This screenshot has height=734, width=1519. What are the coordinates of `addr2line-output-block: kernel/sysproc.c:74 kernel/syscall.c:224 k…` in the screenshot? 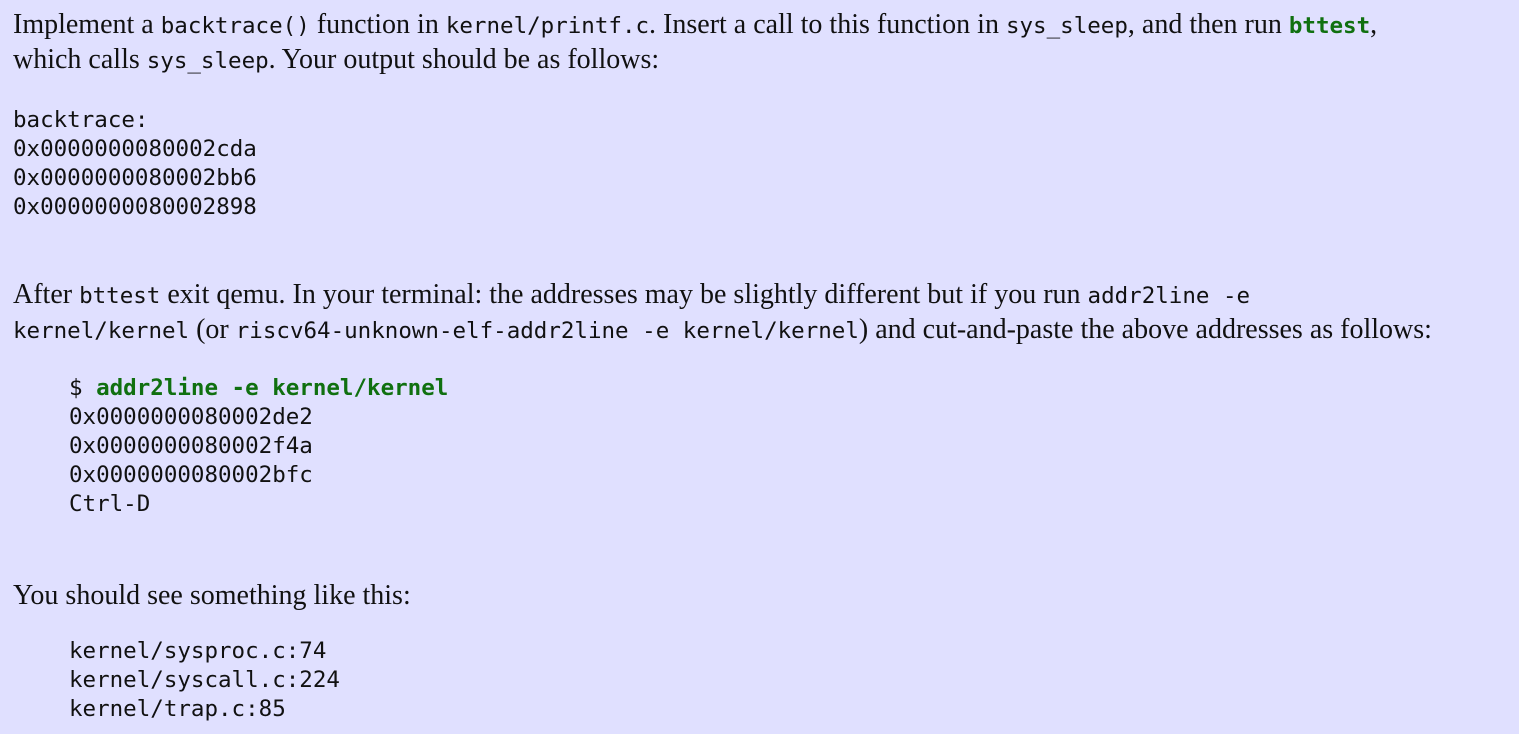 It's located at (787, 680).